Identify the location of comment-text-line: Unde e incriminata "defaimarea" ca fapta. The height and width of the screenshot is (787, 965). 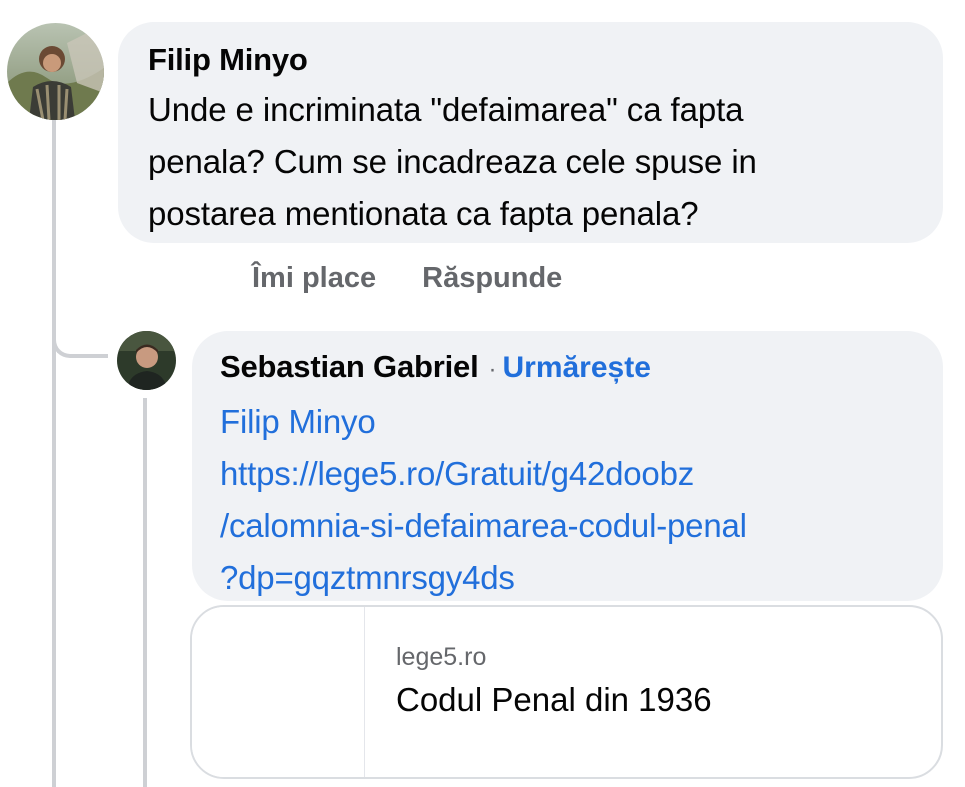
(446, 109).